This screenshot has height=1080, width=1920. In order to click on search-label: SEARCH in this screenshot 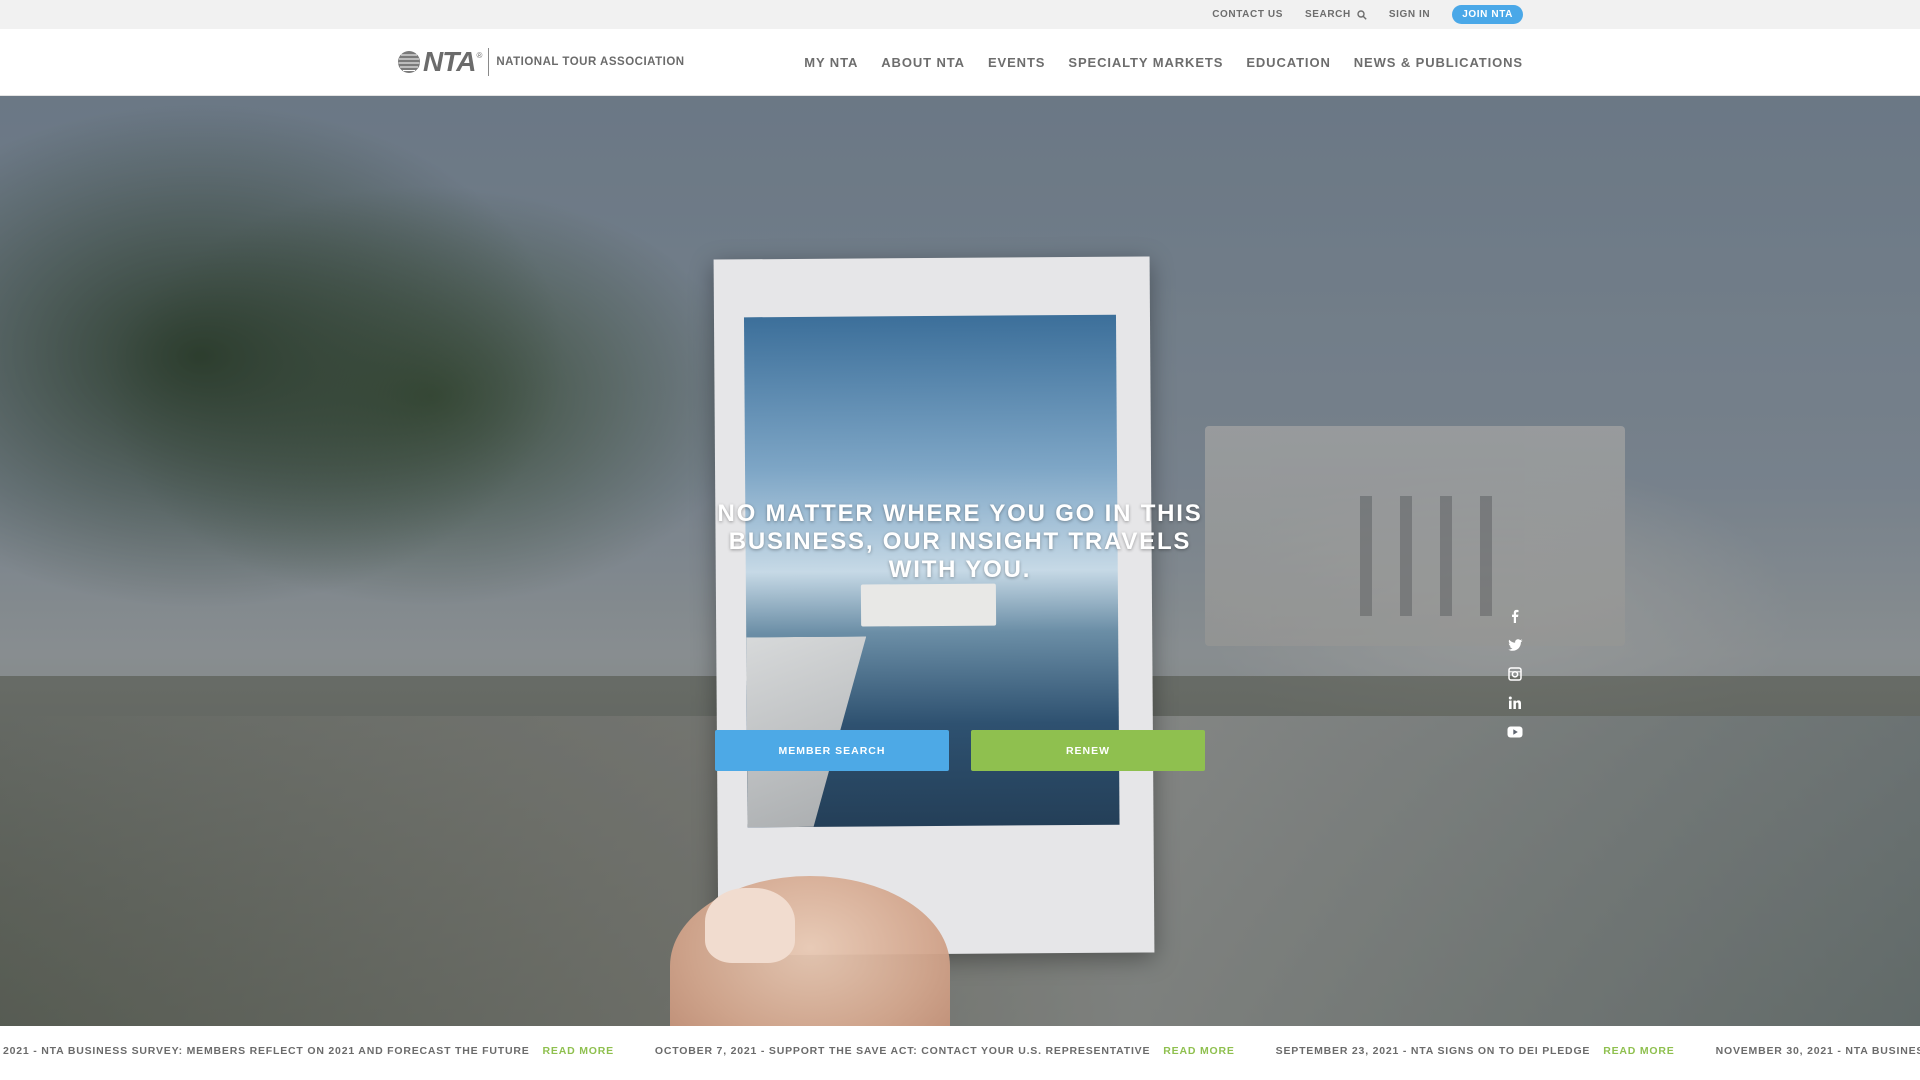, I will do `click(1328, 14)`.